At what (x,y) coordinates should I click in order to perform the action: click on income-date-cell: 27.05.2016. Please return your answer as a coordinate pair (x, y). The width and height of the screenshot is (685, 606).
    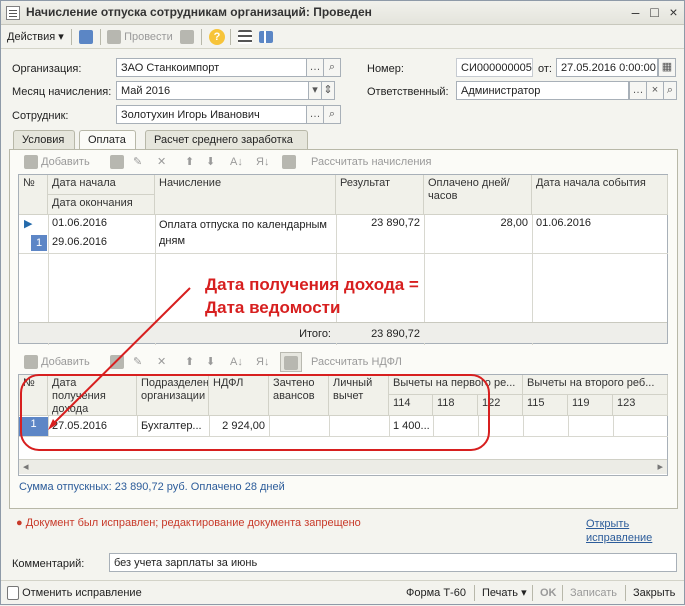
    Looking at the image, I should click on (92, 426).